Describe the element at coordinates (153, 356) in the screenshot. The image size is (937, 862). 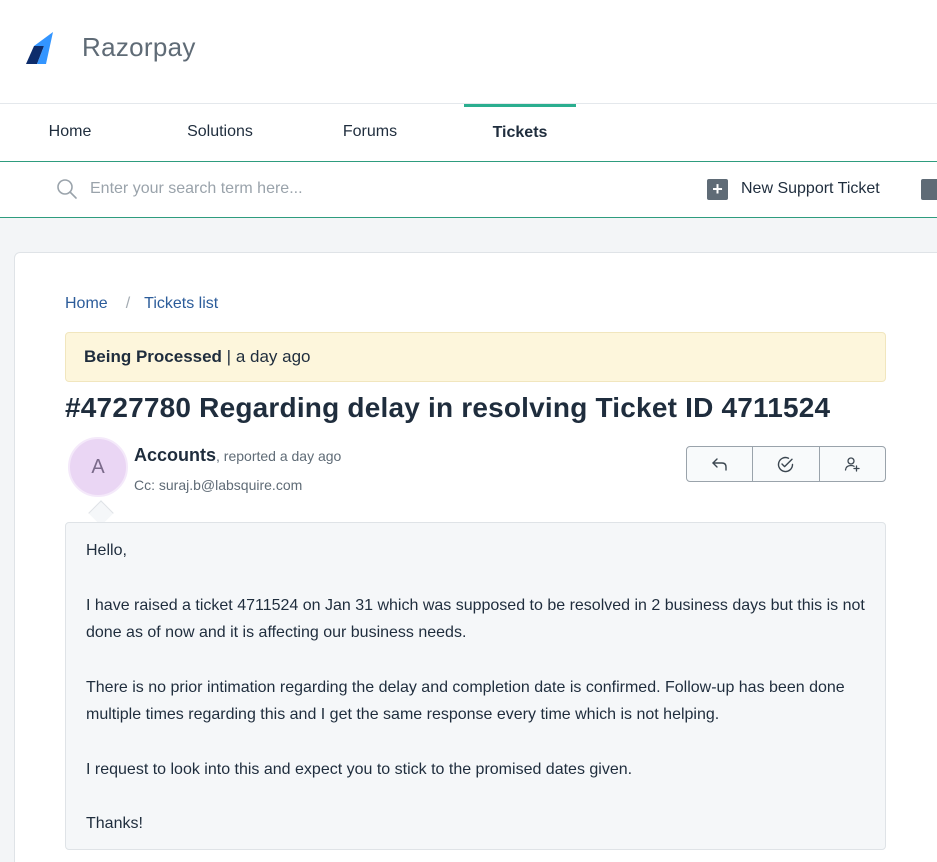
I see `ticket-status: Being Processed` at that location.